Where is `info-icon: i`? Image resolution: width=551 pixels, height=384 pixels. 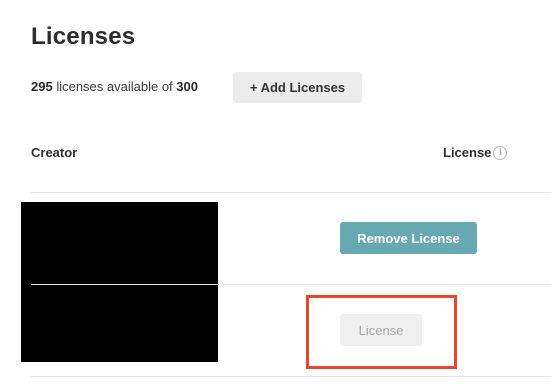
info-icon: i is located at coordinates (500, 152).